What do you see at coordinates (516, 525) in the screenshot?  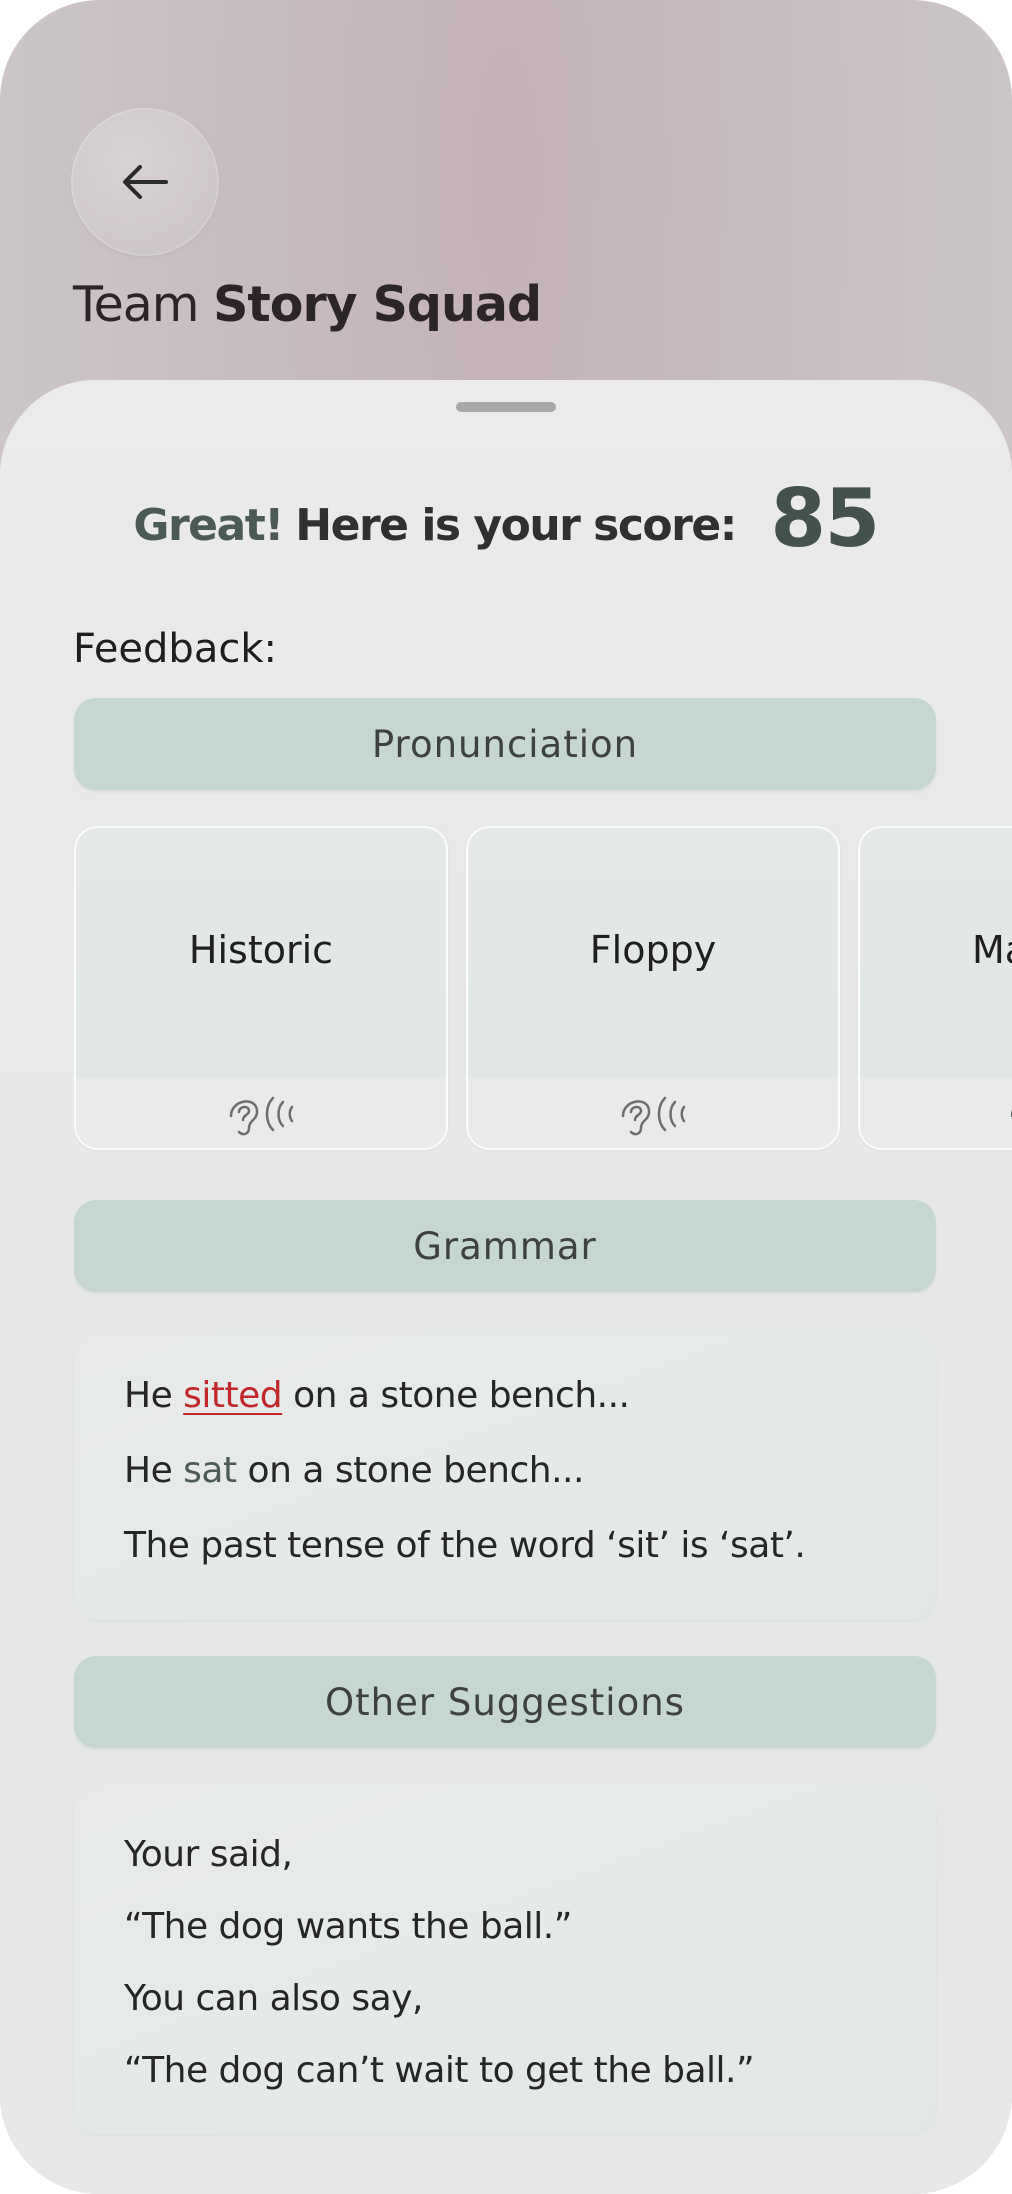 I see `score-label: Here is your score:` at bounding box center [516, 525].